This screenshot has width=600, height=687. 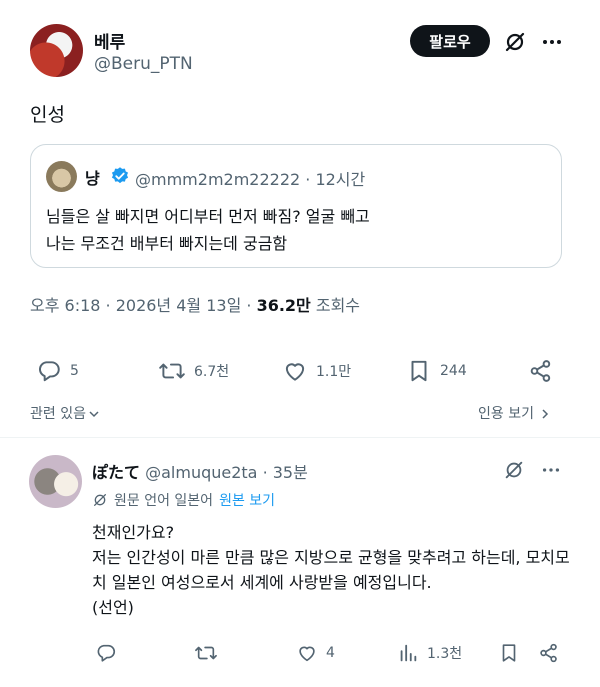 I want to click on translation-notice: 원문 언어 일본어 원본 보기, so click(x=183, y=500).